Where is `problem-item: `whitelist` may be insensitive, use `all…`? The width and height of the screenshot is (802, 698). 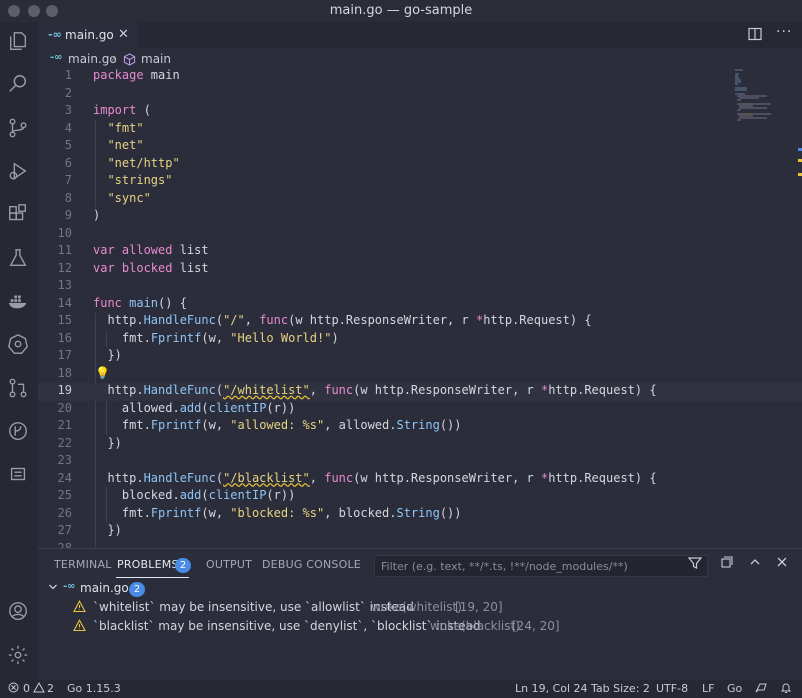
problem-item: `whitelist` may be insensitive, use `all… is located at coordinates (420, 608).